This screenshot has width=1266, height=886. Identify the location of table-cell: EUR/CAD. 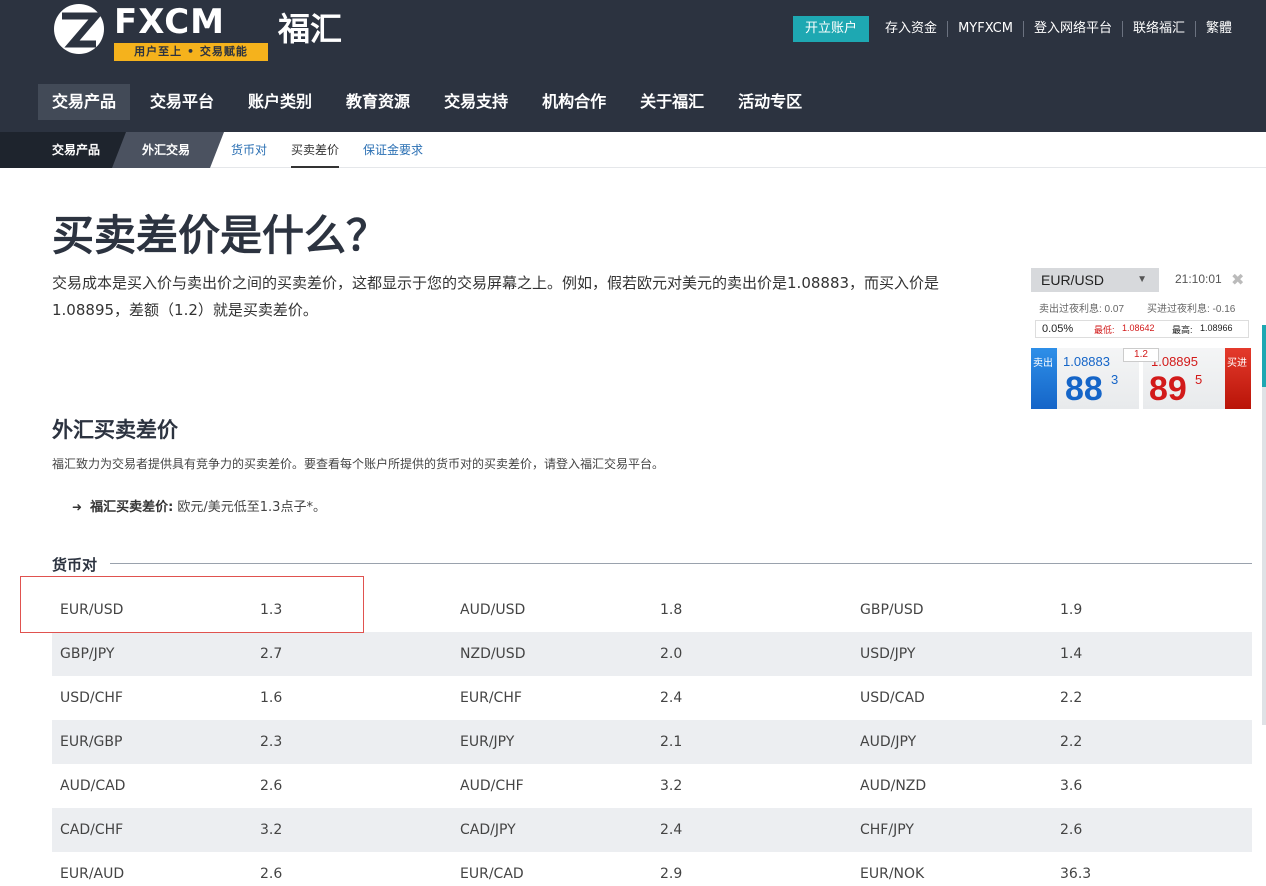
(492, 874).